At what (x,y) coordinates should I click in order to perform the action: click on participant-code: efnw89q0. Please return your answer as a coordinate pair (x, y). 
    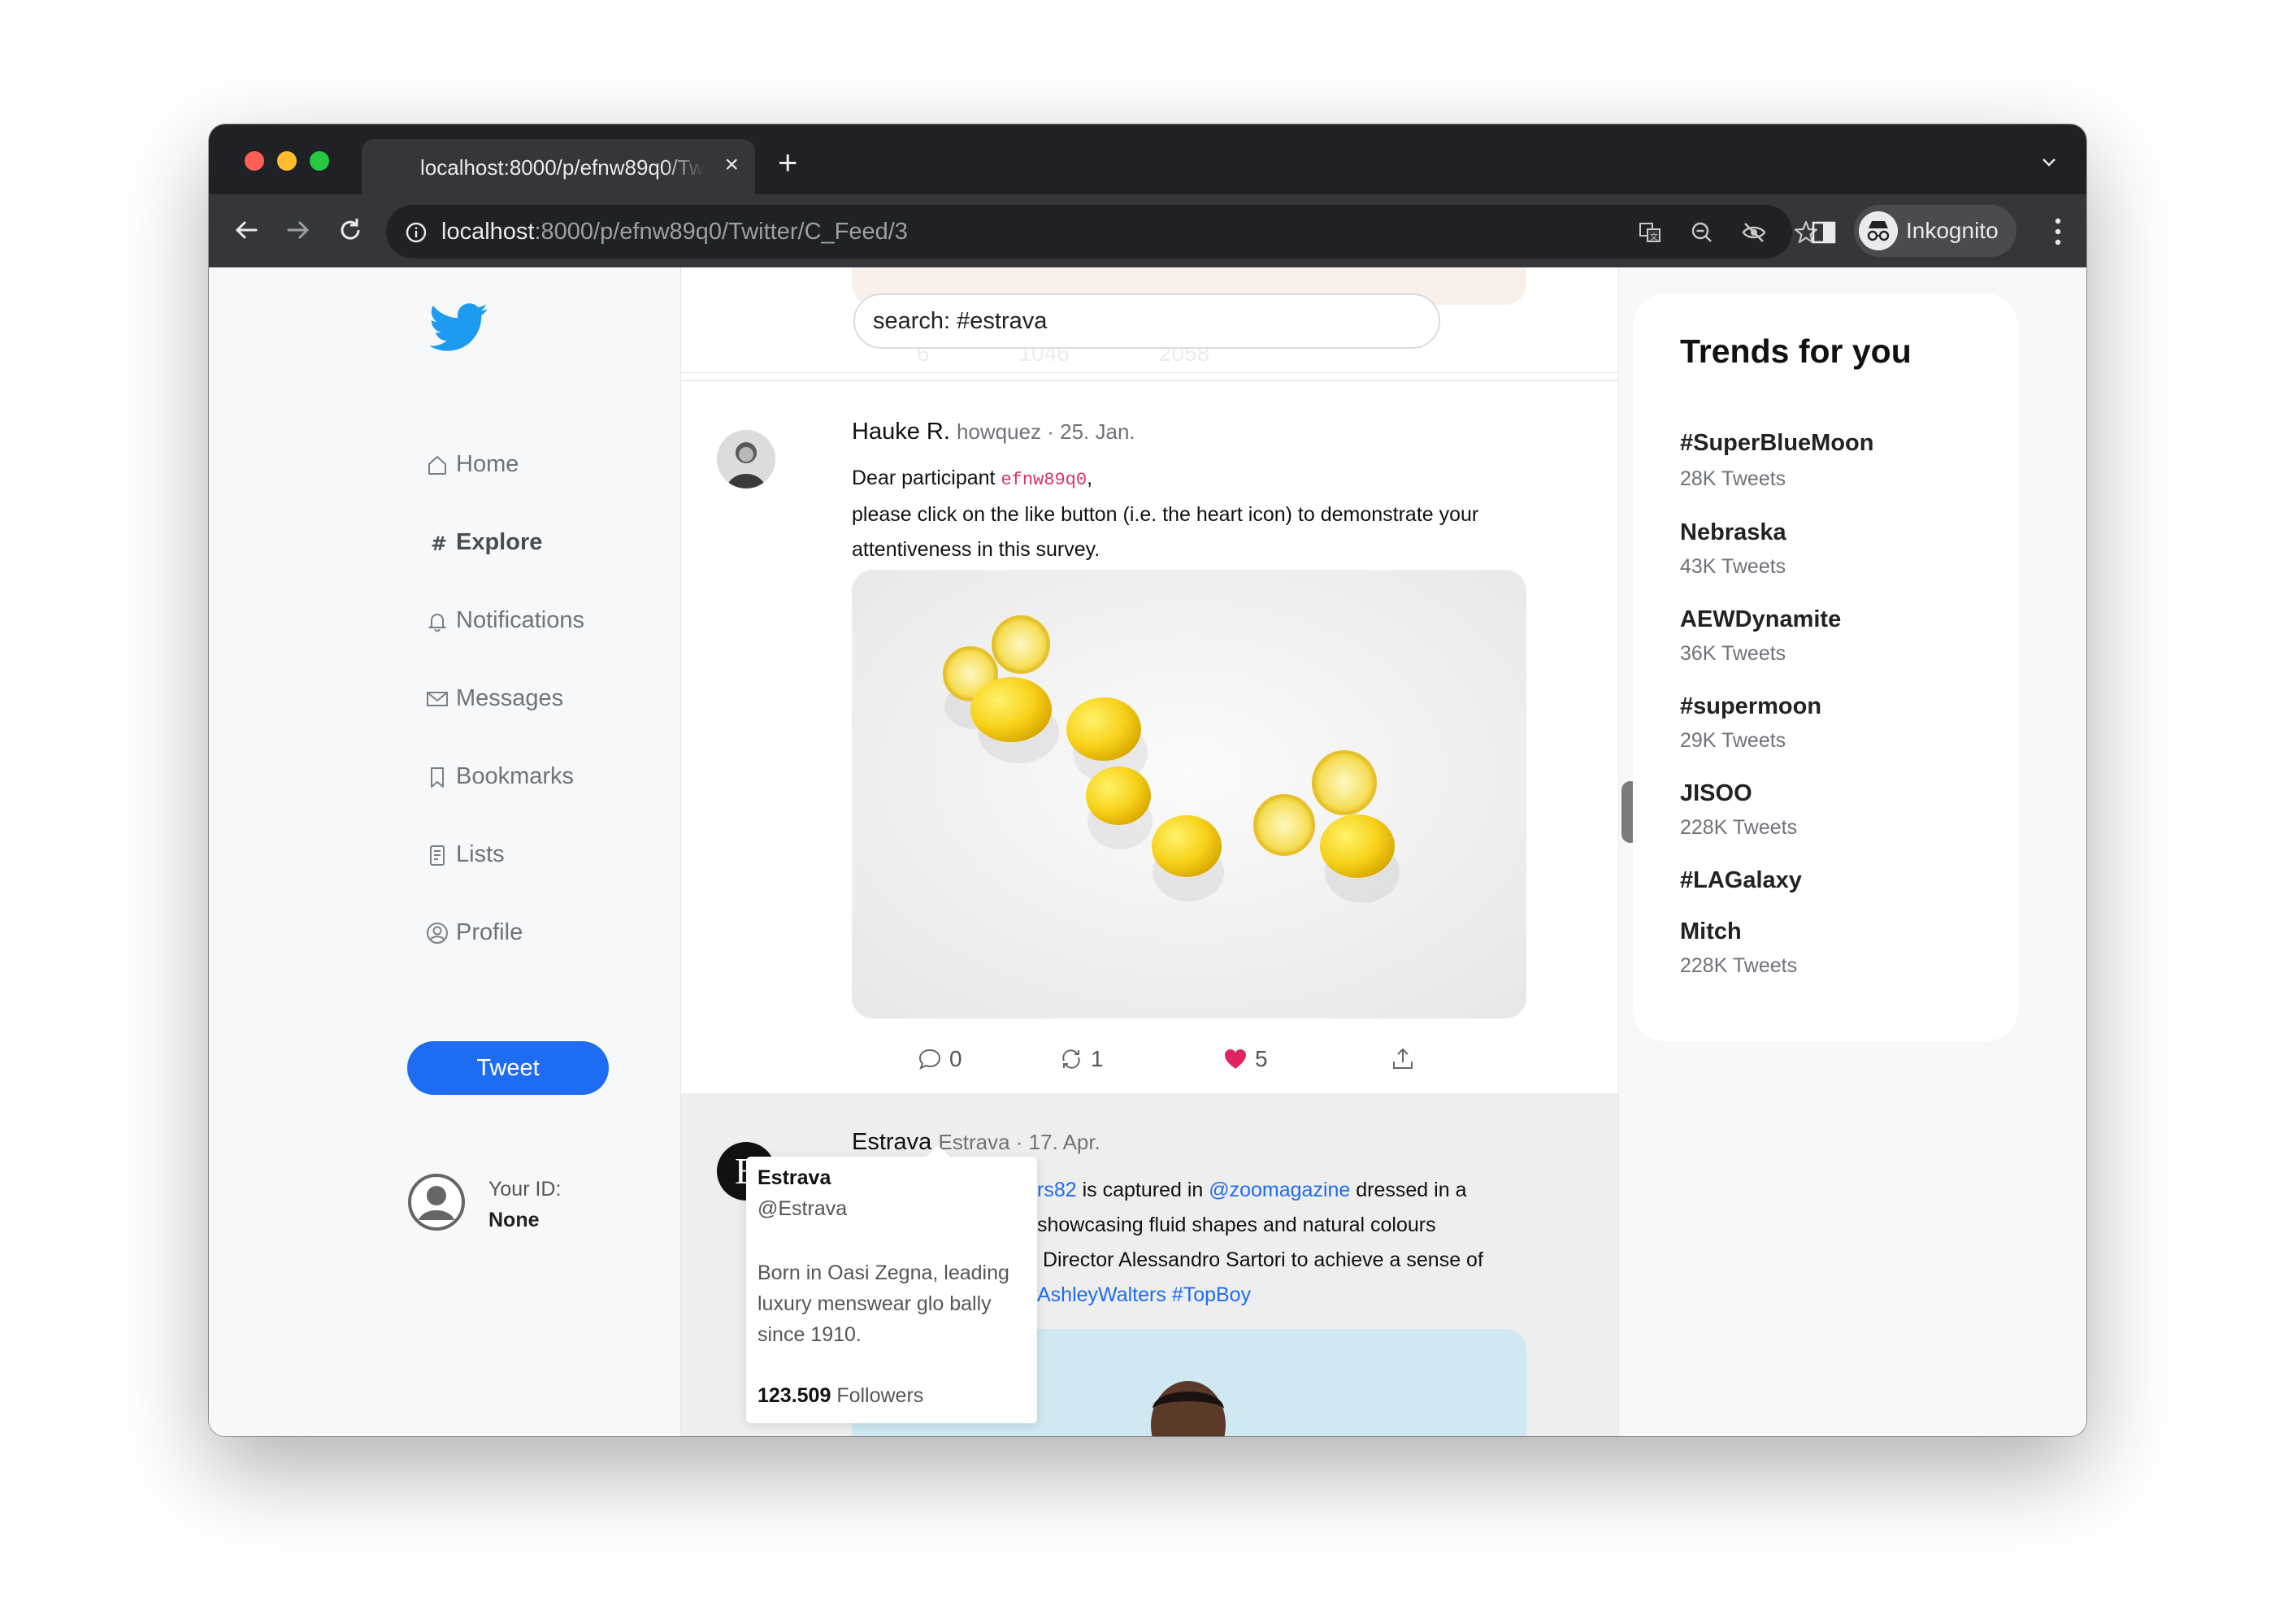
    Looking at the image, I should click on (1044, 480).